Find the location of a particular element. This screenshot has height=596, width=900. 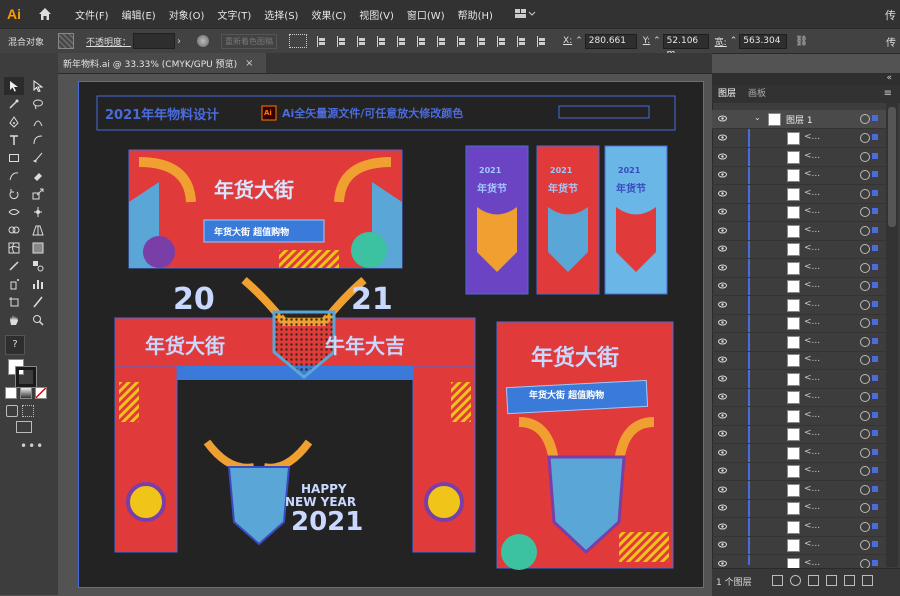

menu-window: 窗口(W) is located at coordinates (426, 14).